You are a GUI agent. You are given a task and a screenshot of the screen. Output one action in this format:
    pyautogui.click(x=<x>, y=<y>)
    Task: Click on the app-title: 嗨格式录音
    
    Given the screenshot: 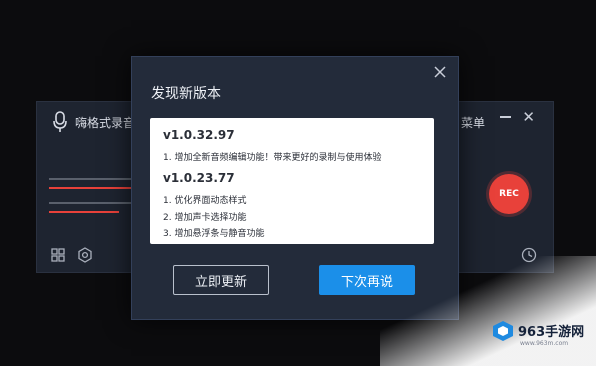 What is the action you would take?
    pyautogui.click(x=105, y=123)
    